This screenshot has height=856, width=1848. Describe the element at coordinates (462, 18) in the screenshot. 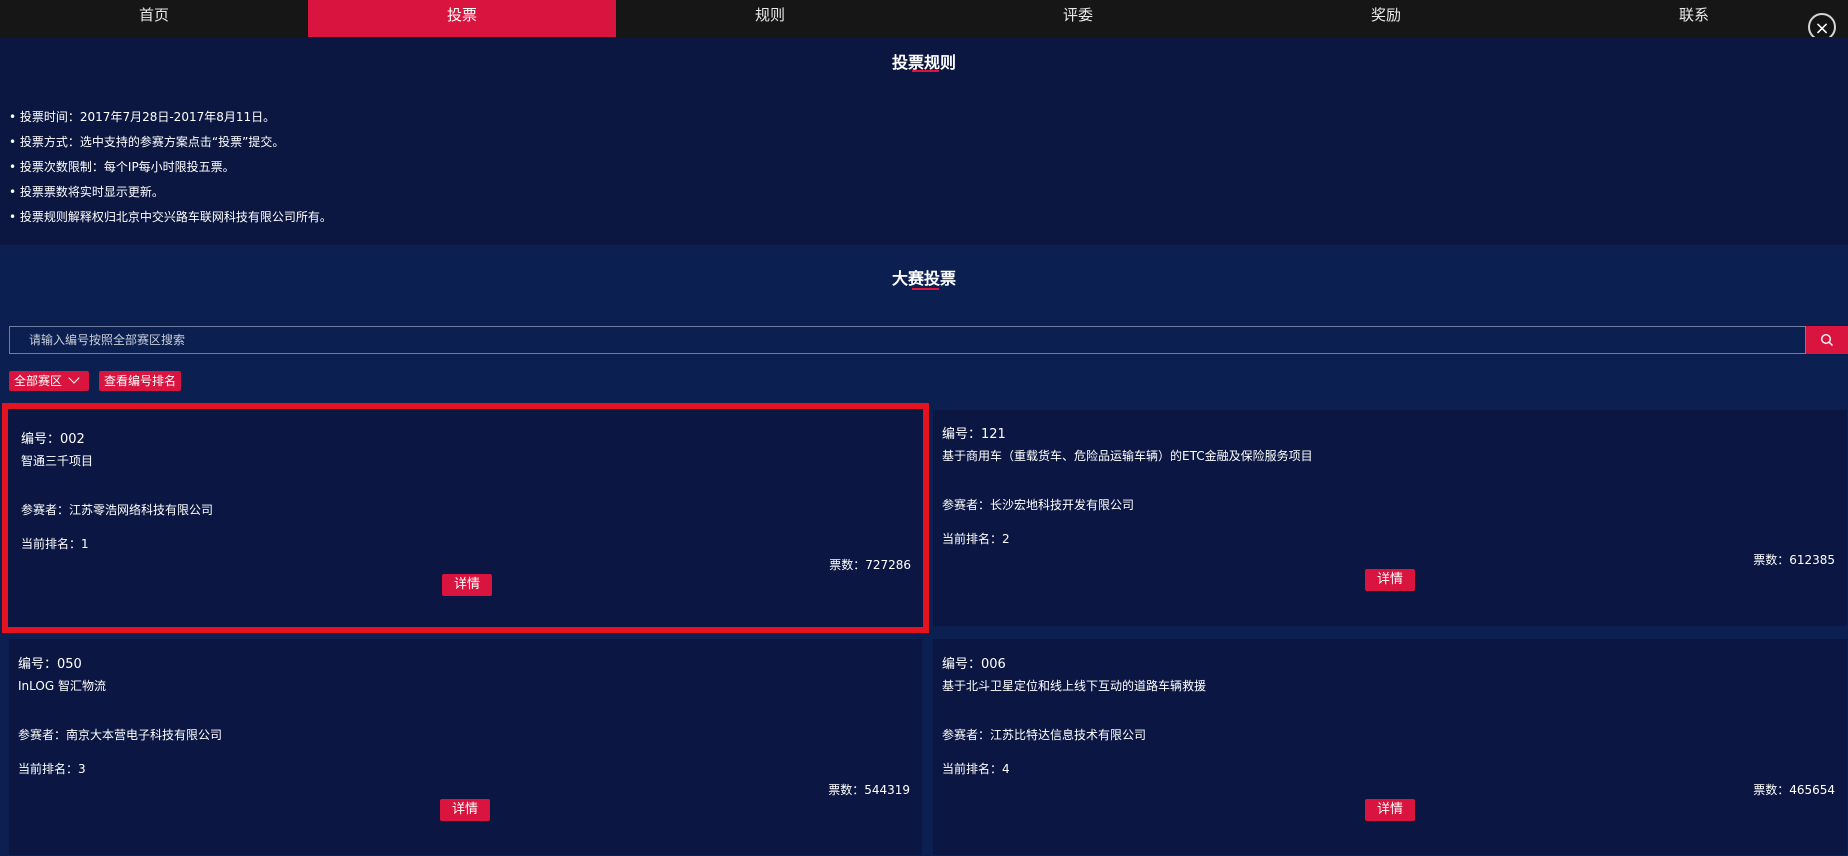

I see `nav-item-vote: 投票` at that location.